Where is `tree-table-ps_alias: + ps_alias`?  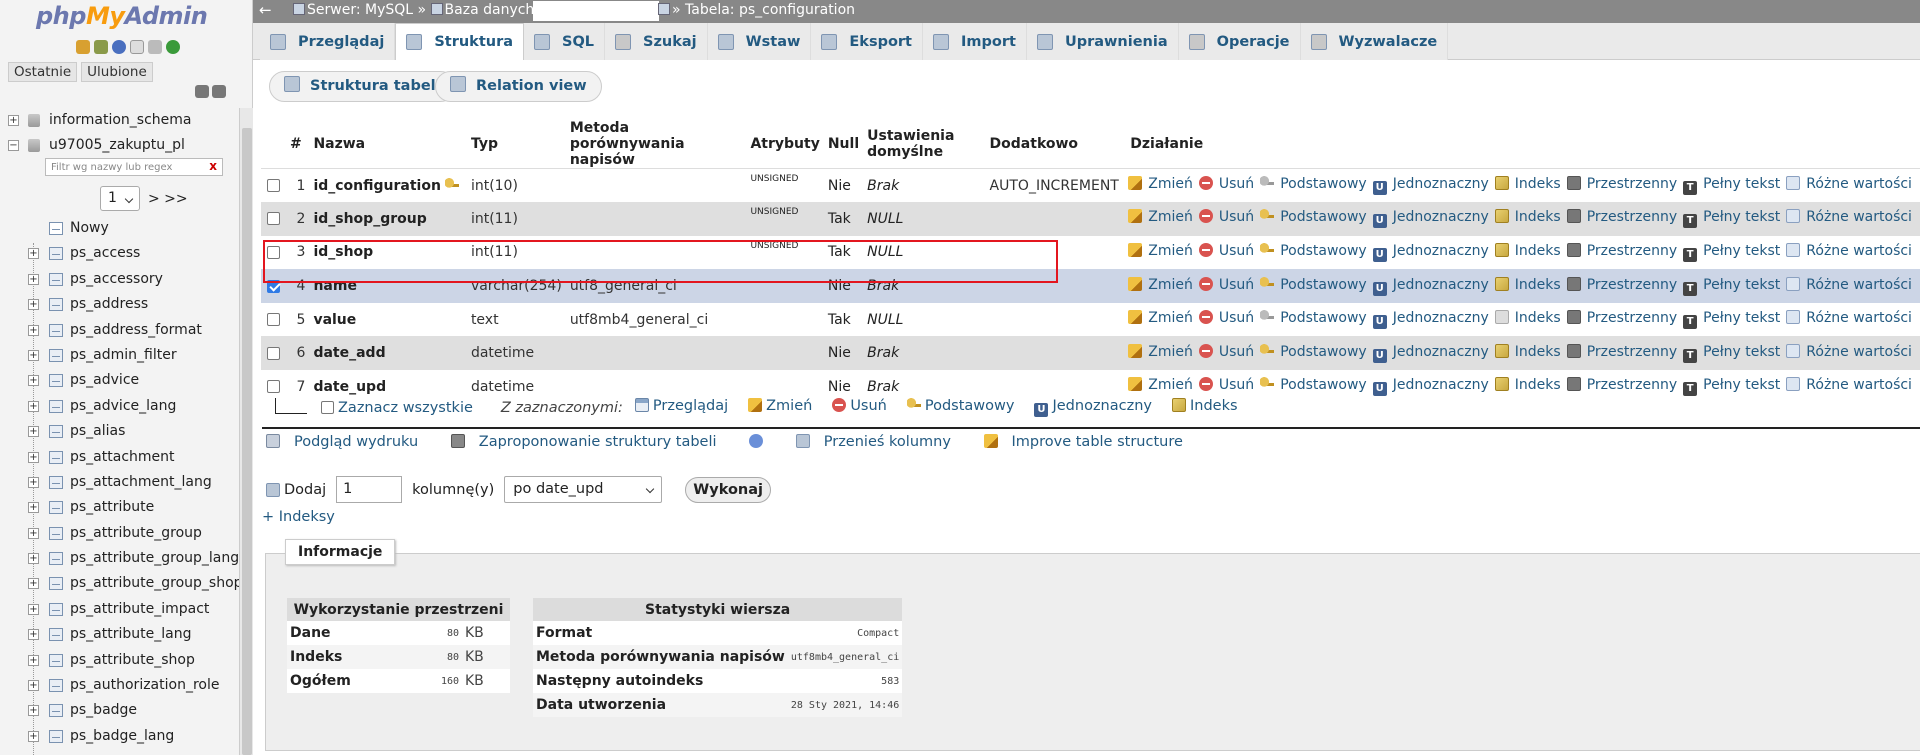 tree-table-ps_alias: + ps_alias is located at coordinates (126, 431).